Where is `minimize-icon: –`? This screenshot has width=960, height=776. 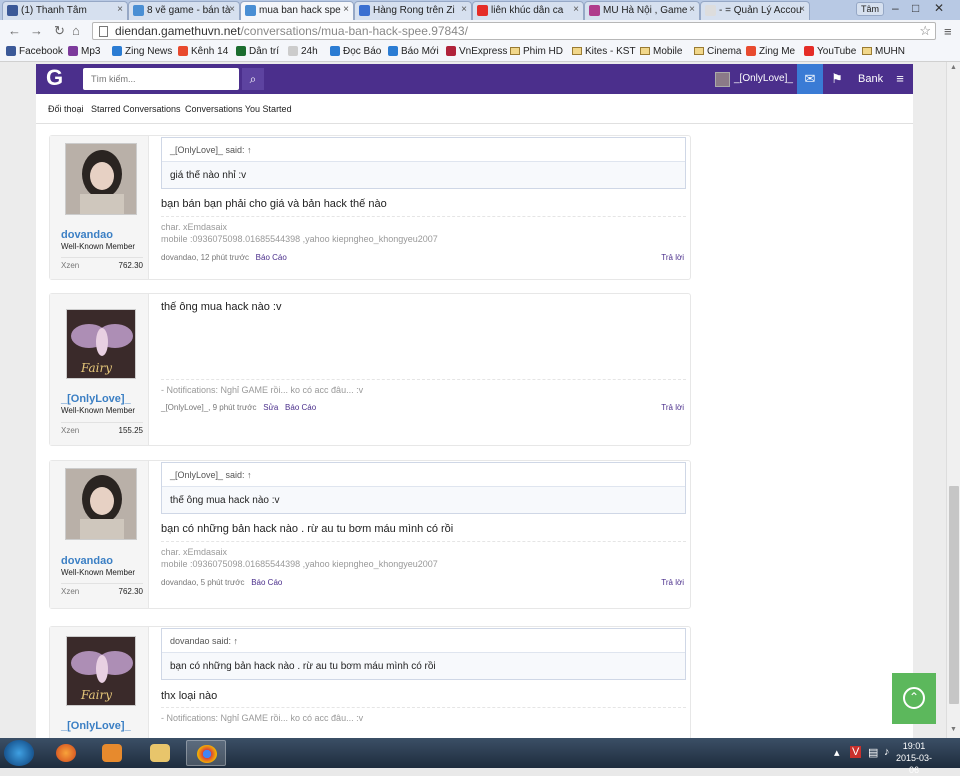 minimize-icon: – is located at coordinates (895, 8).